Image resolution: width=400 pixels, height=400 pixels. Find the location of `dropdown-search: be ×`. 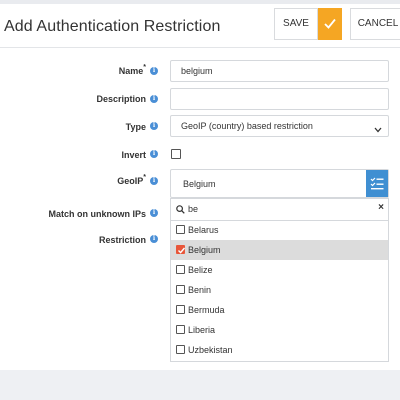

dropdown-search: be × is located at coordinates (279, 210).